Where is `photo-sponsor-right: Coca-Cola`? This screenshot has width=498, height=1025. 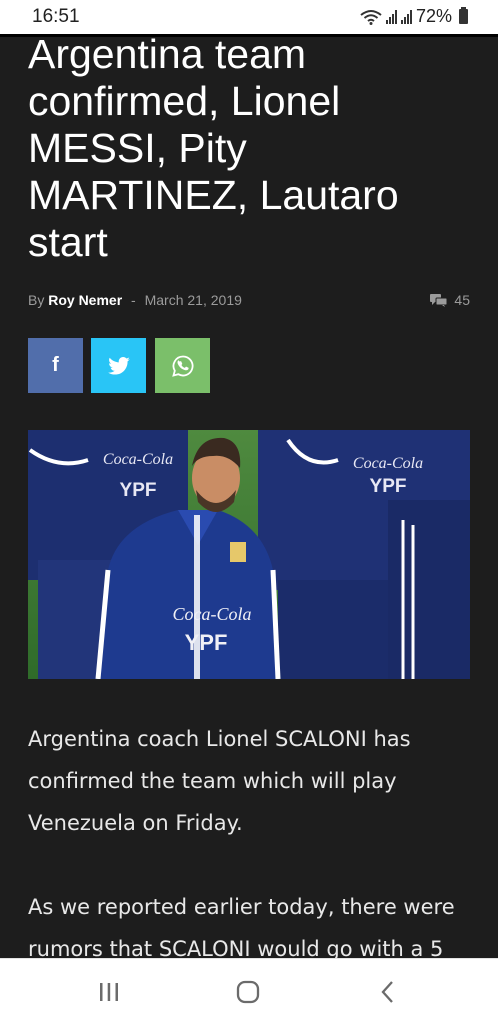
photo-sponsor-right: Coca-Cola is located at coordinates (388, 463).